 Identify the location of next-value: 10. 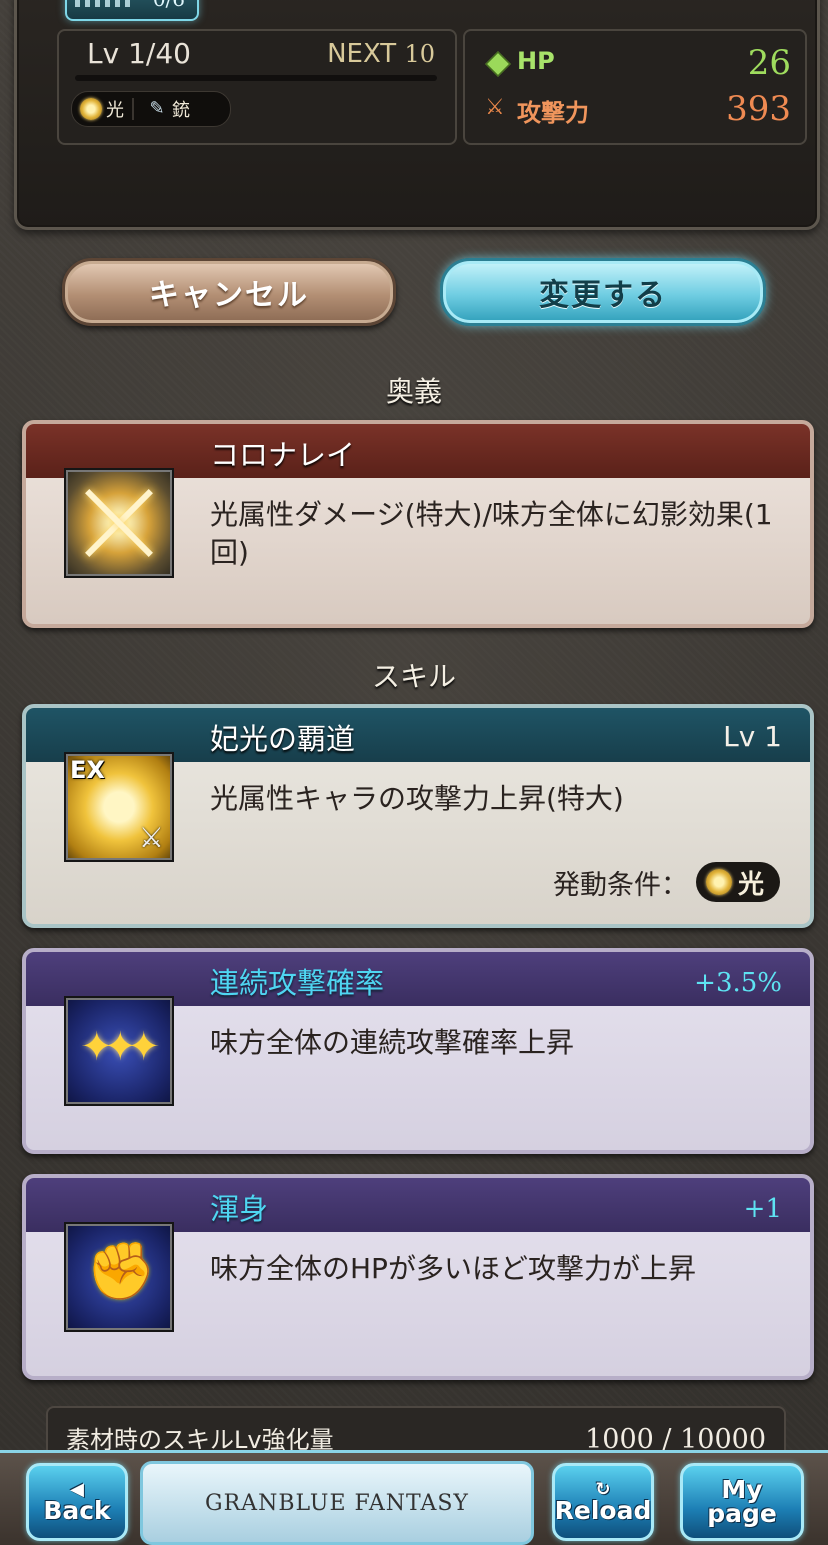
(419, 54).